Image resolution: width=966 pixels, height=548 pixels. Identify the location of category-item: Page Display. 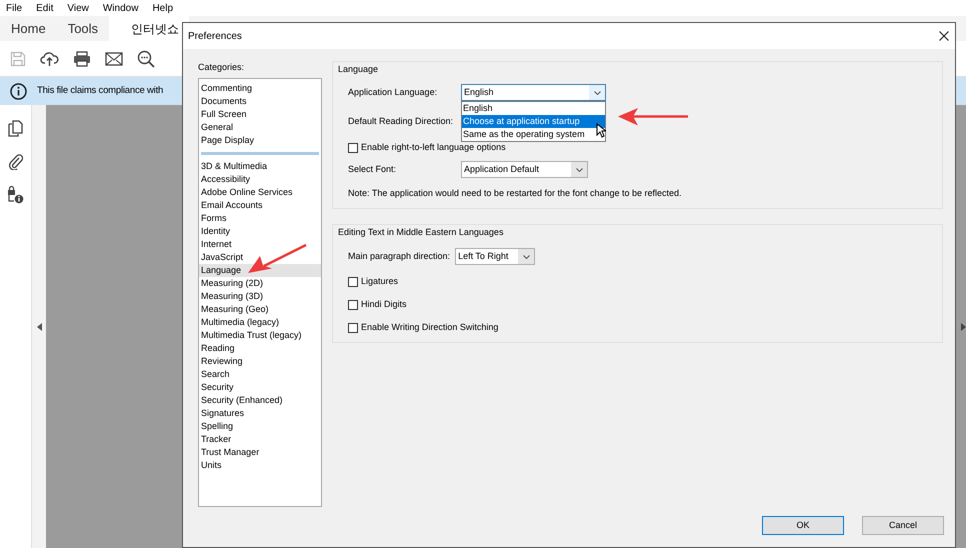
(260, 140).